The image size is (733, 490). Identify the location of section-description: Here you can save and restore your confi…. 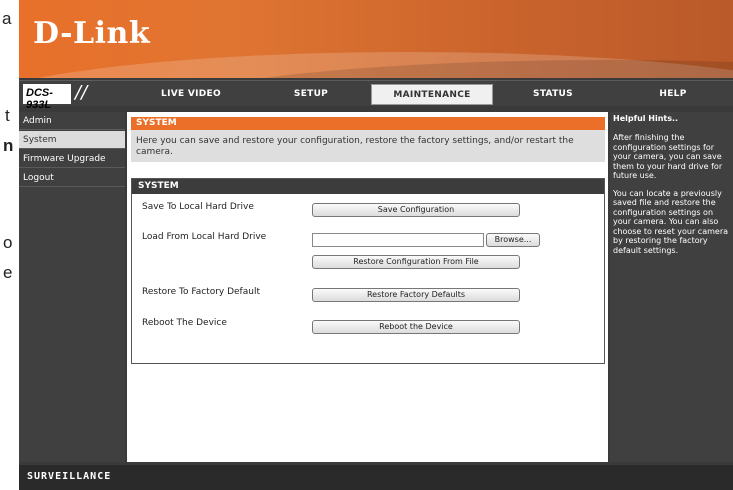
(368, 146).